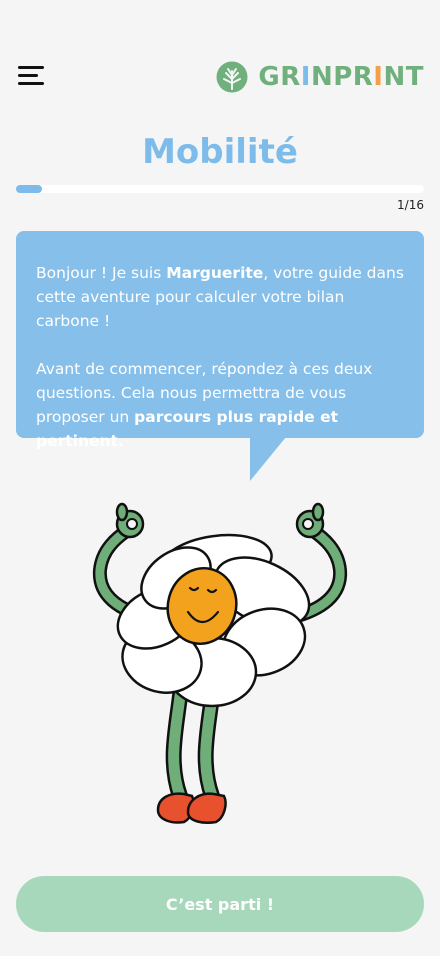 This screenshot has height=956, width=440. I want to click on page-title: Mobilité, so click(220, 152).